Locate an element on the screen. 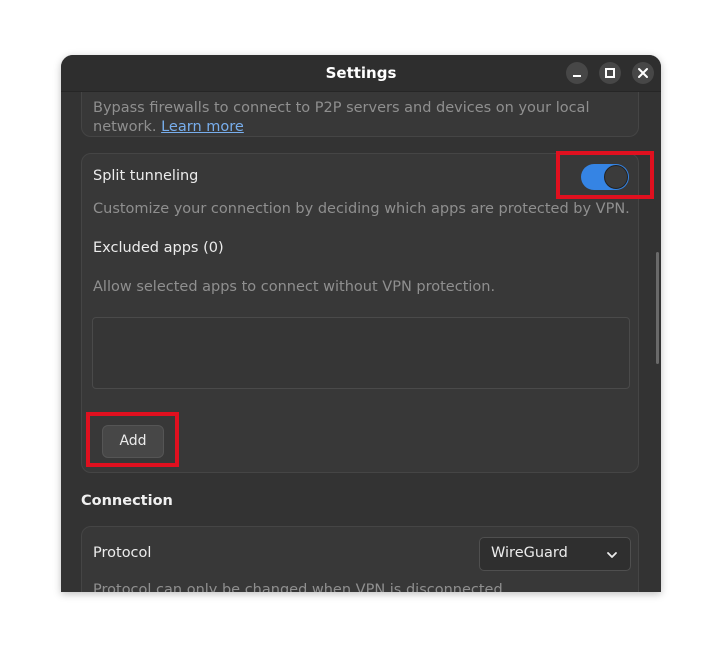 This screenshot has height=659, width=722. minimize-icon is located at coordinates (577, 76).